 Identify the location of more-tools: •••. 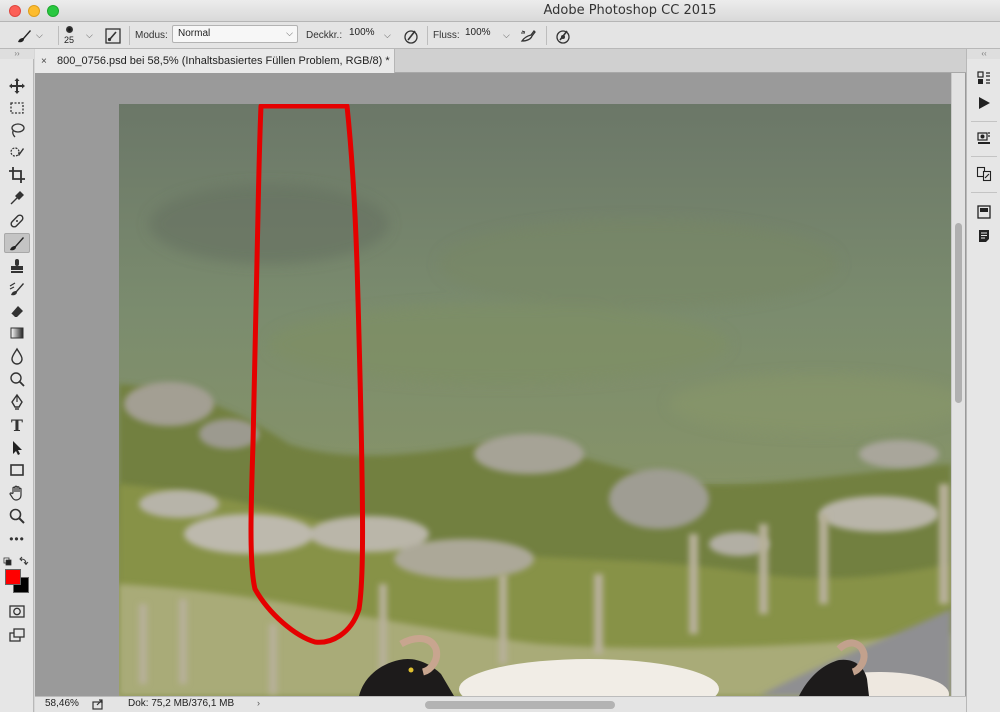
(17, 539).